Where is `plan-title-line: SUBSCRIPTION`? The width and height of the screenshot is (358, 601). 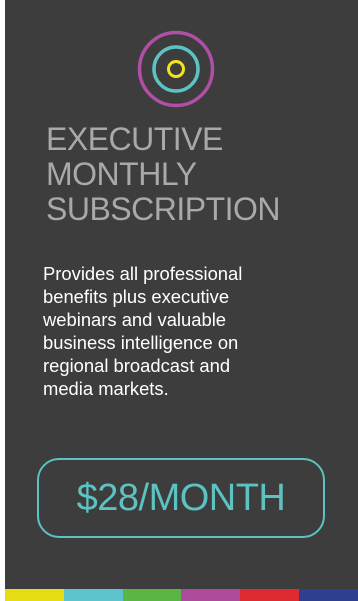 plan-title-line: SUBSCRIPTION is located at coordinates (163, 209).